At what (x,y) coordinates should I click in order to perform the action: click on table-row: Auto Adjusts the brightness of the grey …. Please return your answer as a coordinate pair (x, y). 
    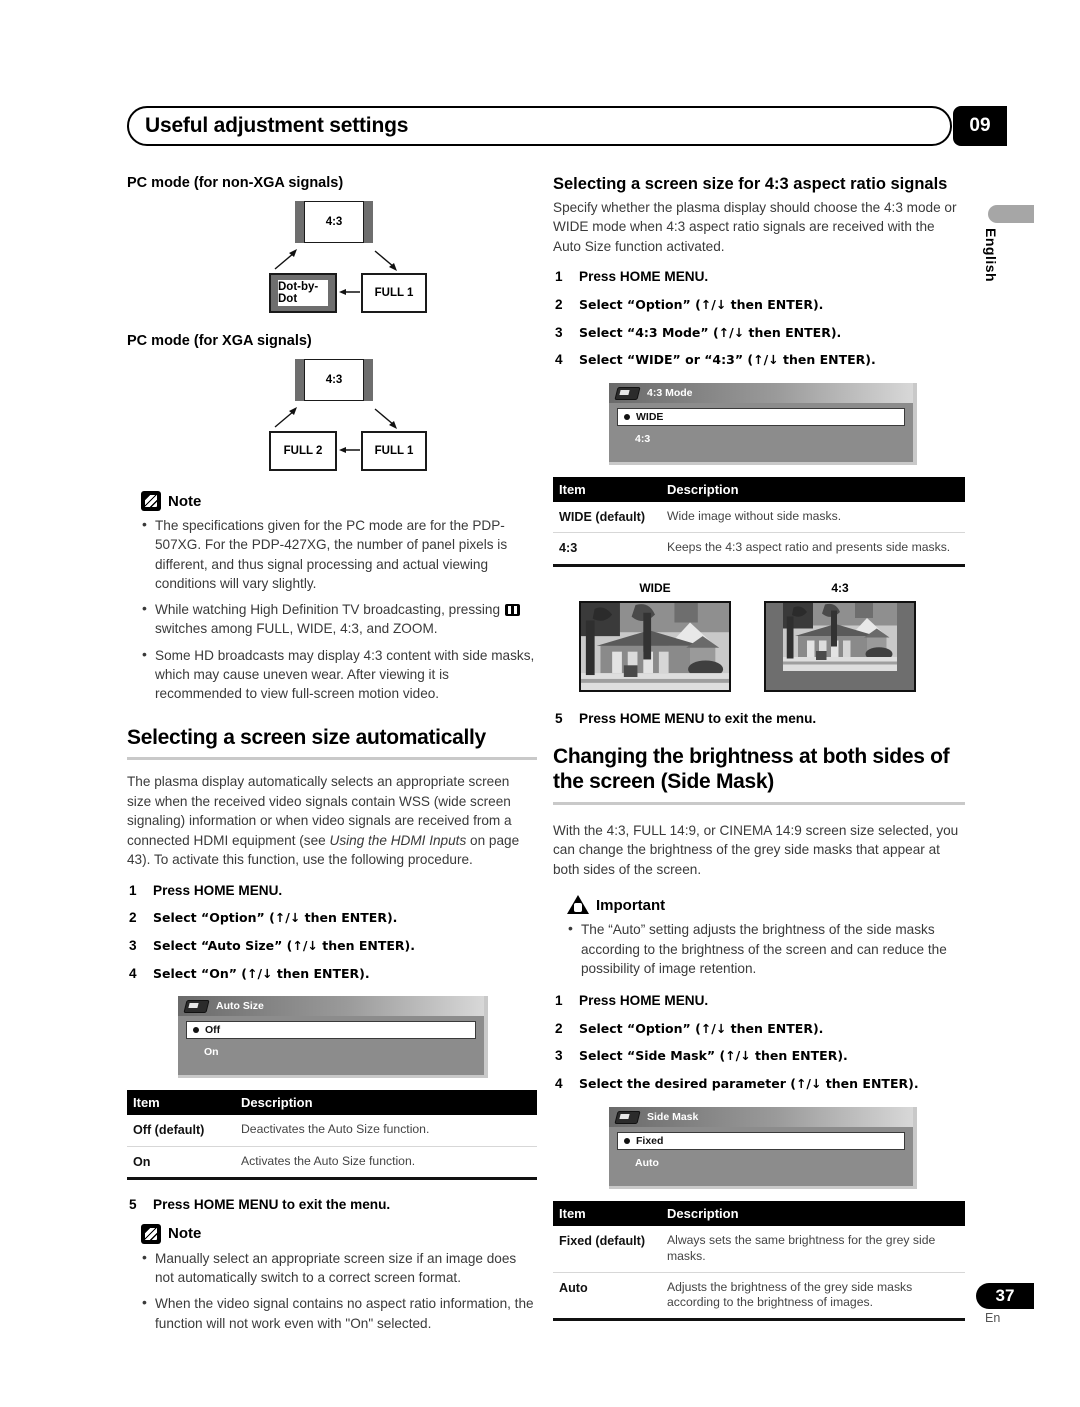
    Looking at the image, I should click on (759, 1296).